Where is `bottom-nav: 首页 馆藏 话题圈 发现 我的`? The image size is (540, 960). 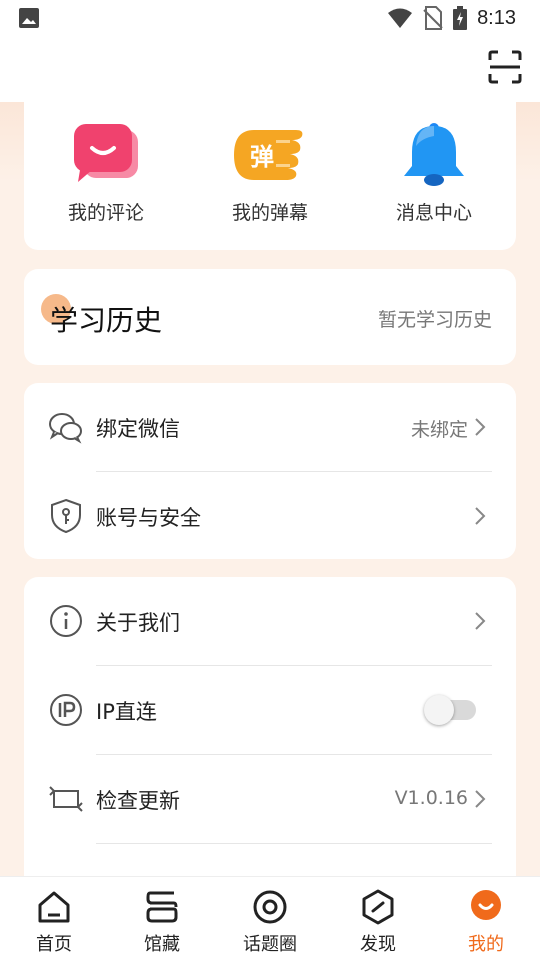
bottom-nav: 首页 馆藏 话题圈 发现 我的 is located at coordinates (270, 918).